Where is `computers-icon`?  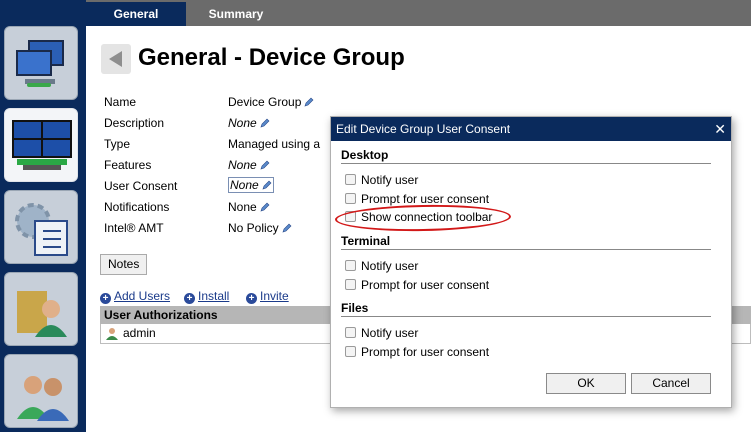
computers-icon is located at coordinates (41, 63).